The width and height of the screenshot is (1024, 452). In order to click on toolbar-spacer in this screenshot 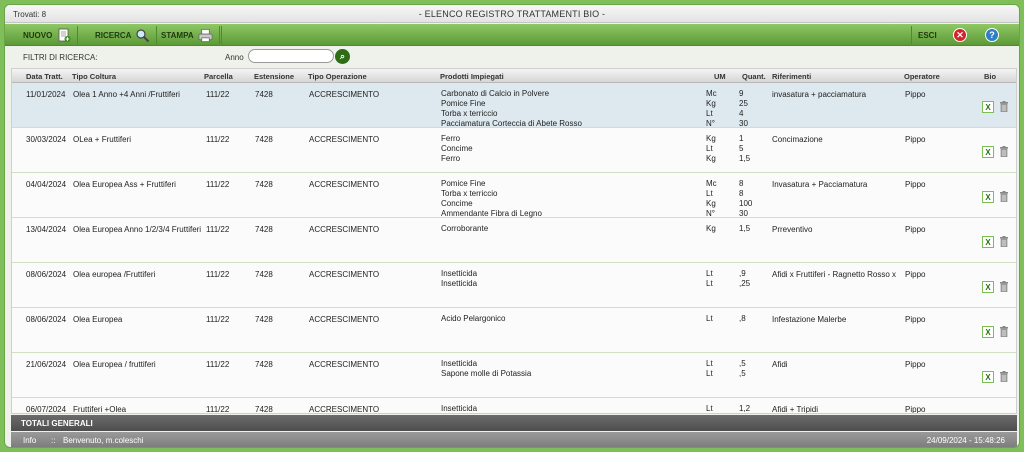, I will do `click(566, 35)`.